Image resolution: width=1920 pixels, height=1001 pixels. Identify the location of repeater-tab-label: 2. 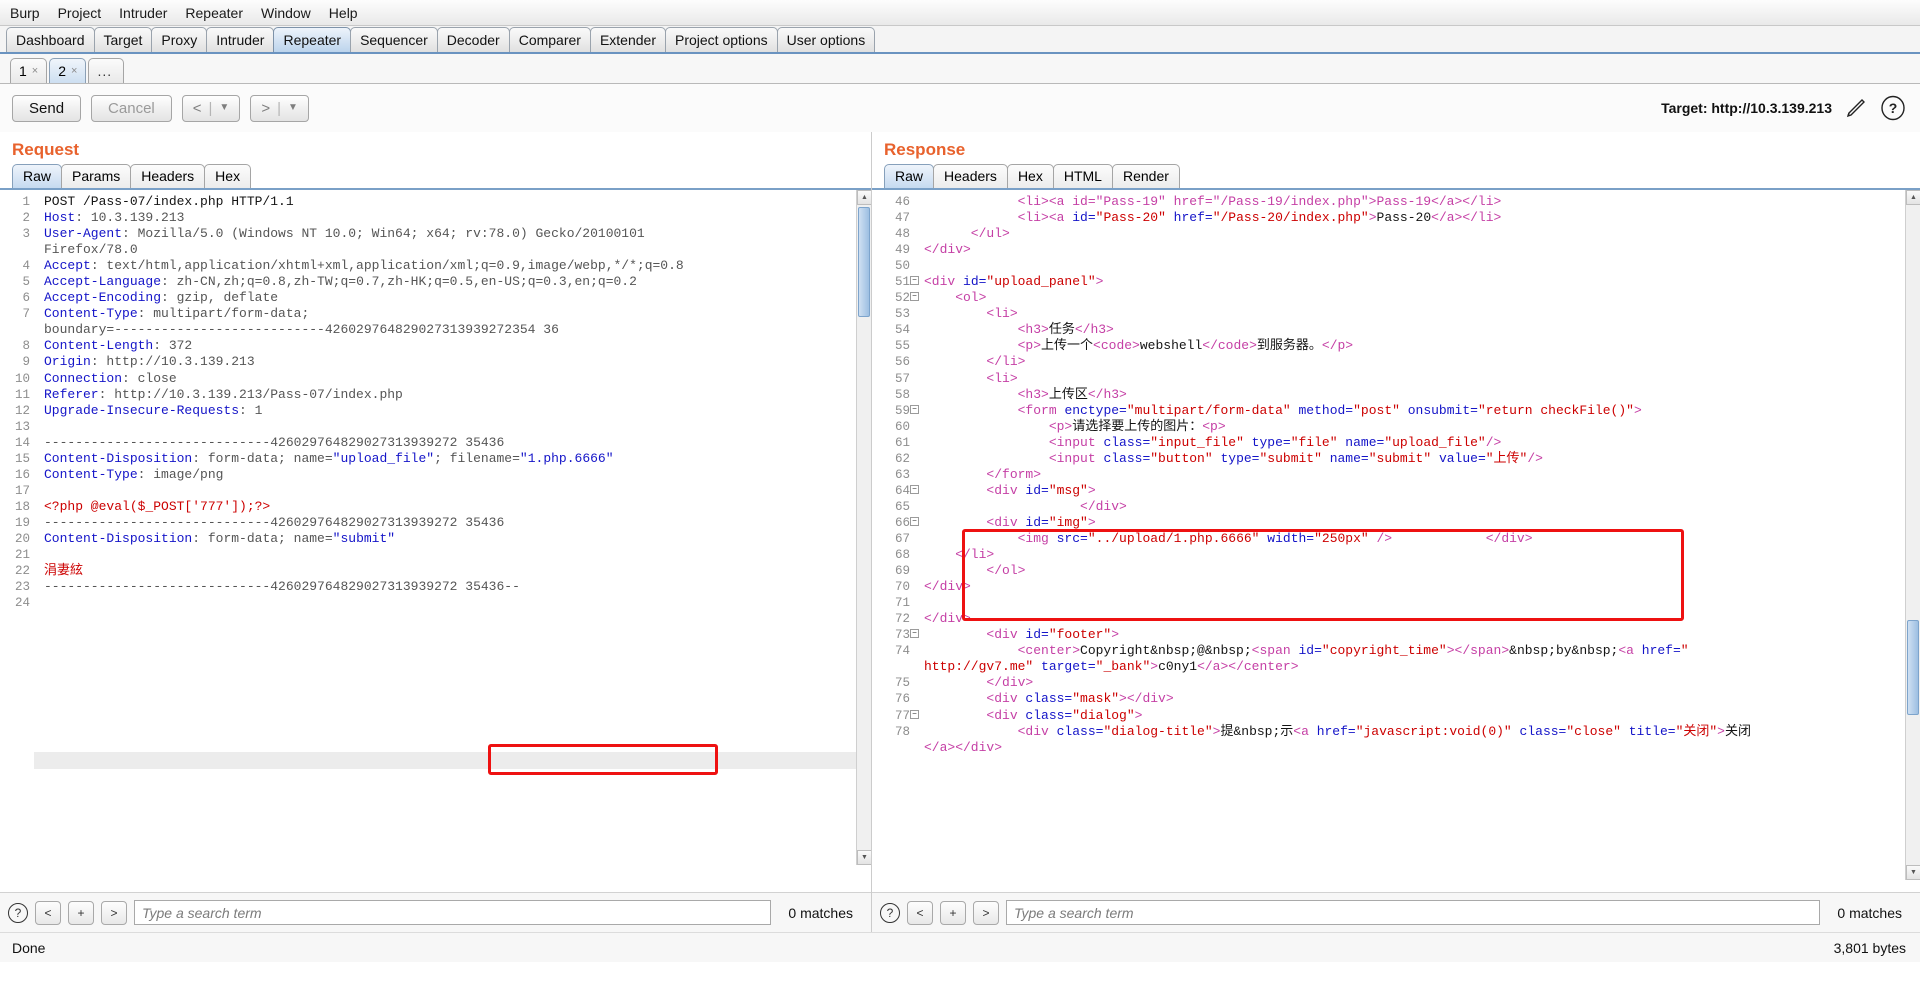
(62, 71).